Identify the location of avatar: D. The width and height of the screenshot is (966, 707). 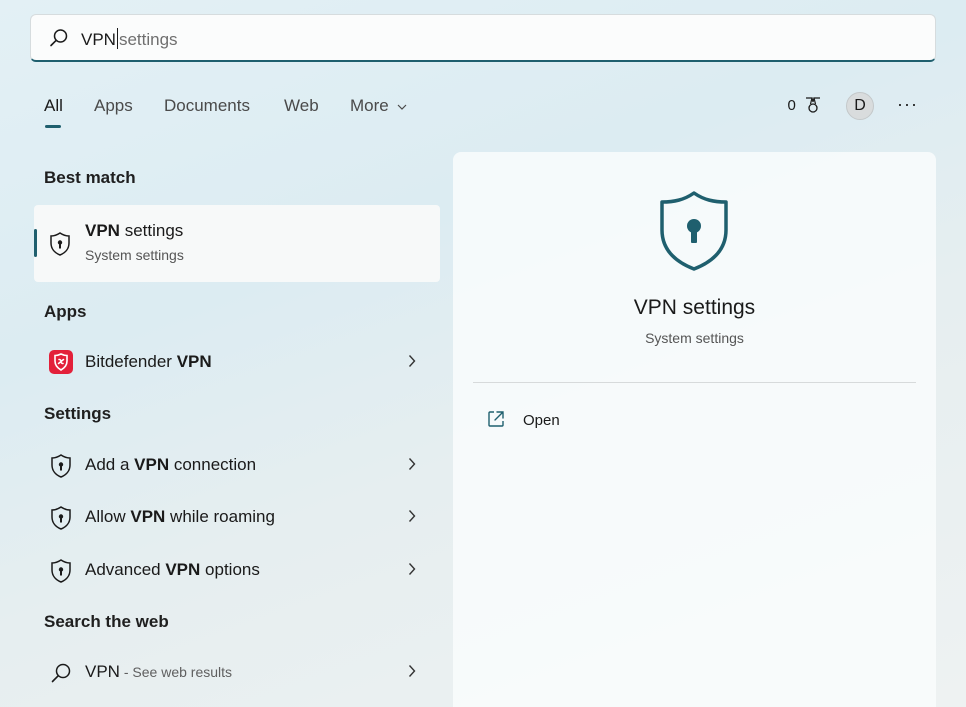
(860, 106).